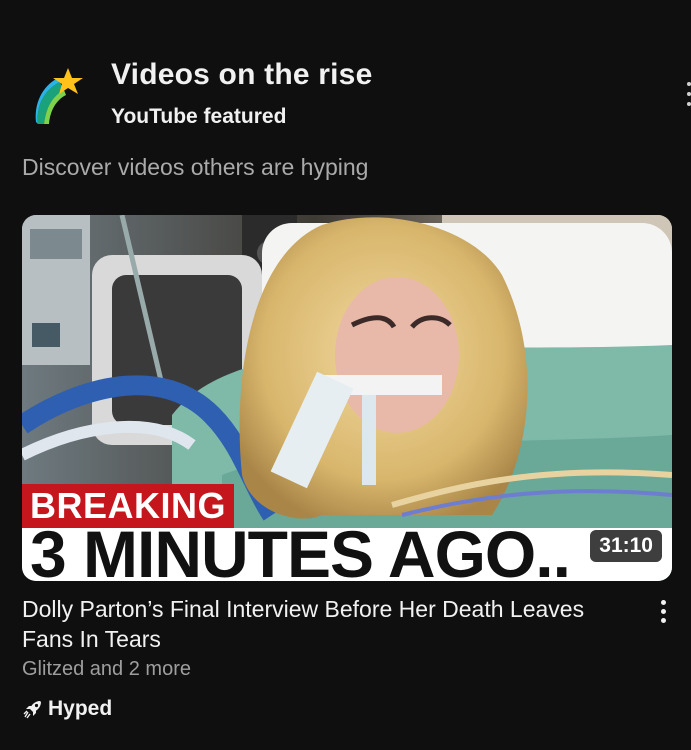 This screenshot has width=691, height=750. What do you see at coordinates (199, 116) in the screenshot?
I see `shelf-subtitle: YouTube featured` at bounding box center [199, 116].